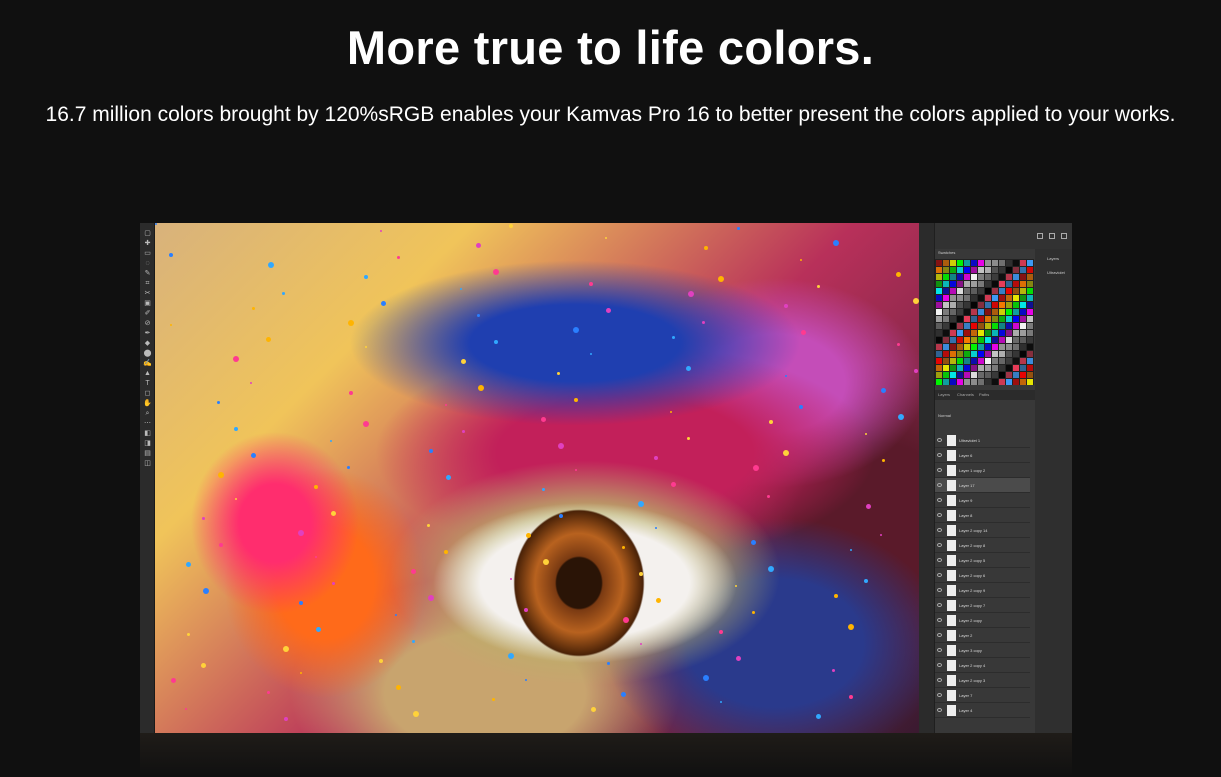  Describe the element at coordinates (982, 635) in the screenshot. I see `layer-row: Layer 2` at that location.